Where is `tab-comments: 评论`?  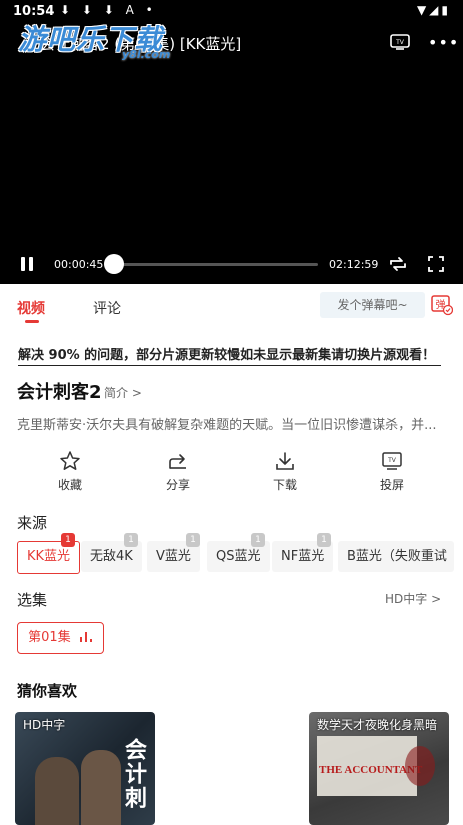
tab-comments: 评论 is located at coordinates (107, 308).